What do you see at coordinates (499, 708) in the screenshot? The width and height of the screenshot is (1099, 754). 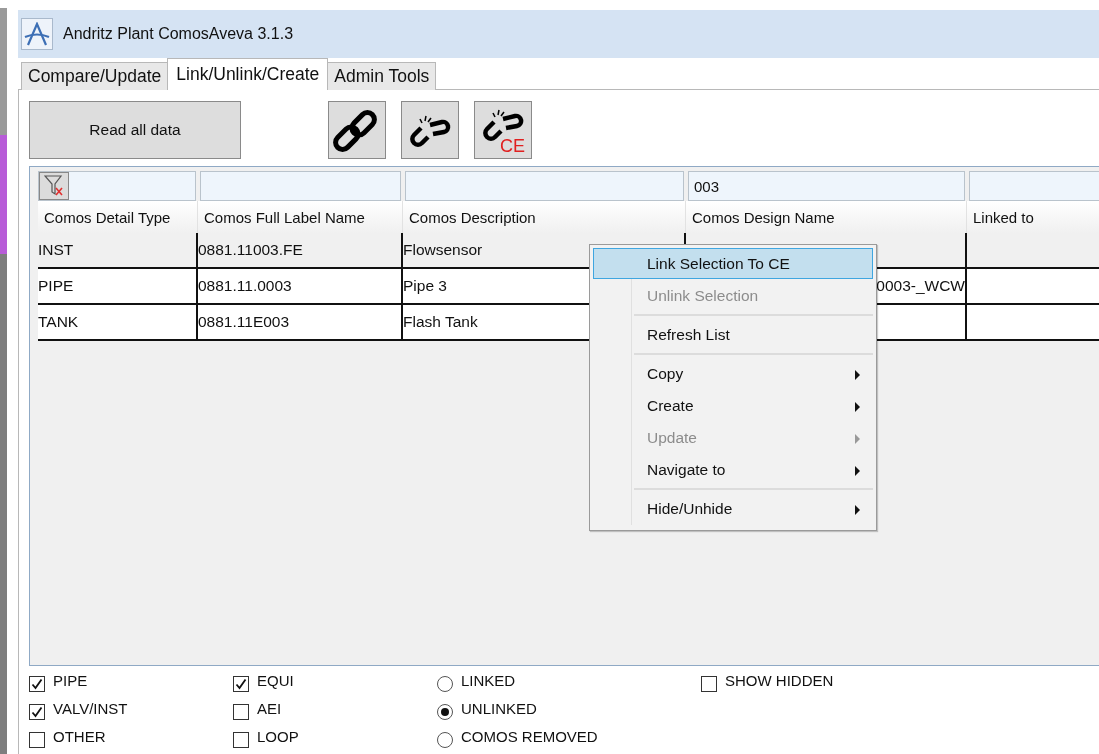 I see `option-label: UNLINKED` at bounding box center [499, 708].